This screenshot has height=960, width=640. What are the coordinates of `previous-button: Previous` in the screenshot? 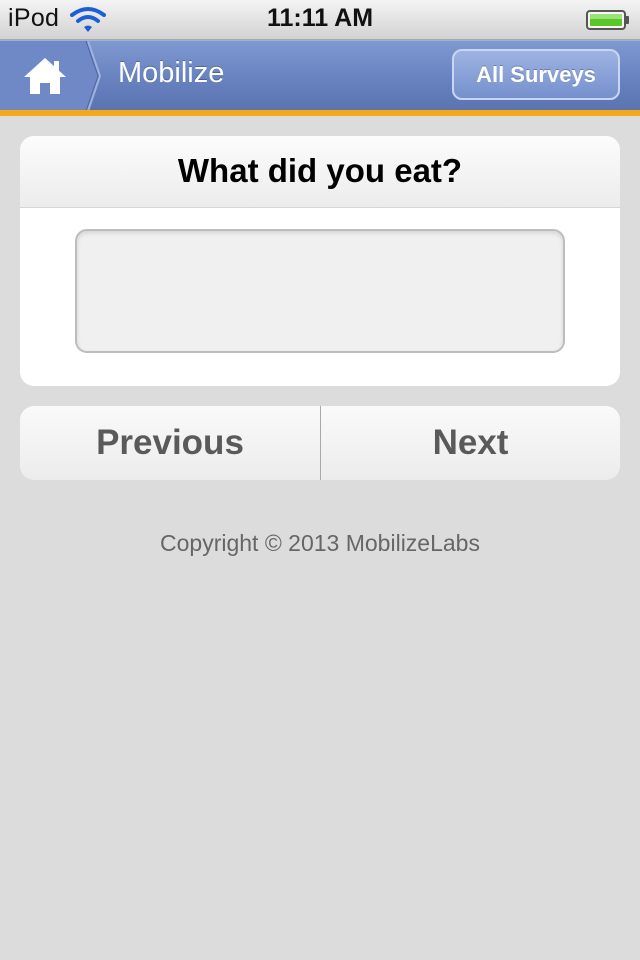 It's located at (170, 443).